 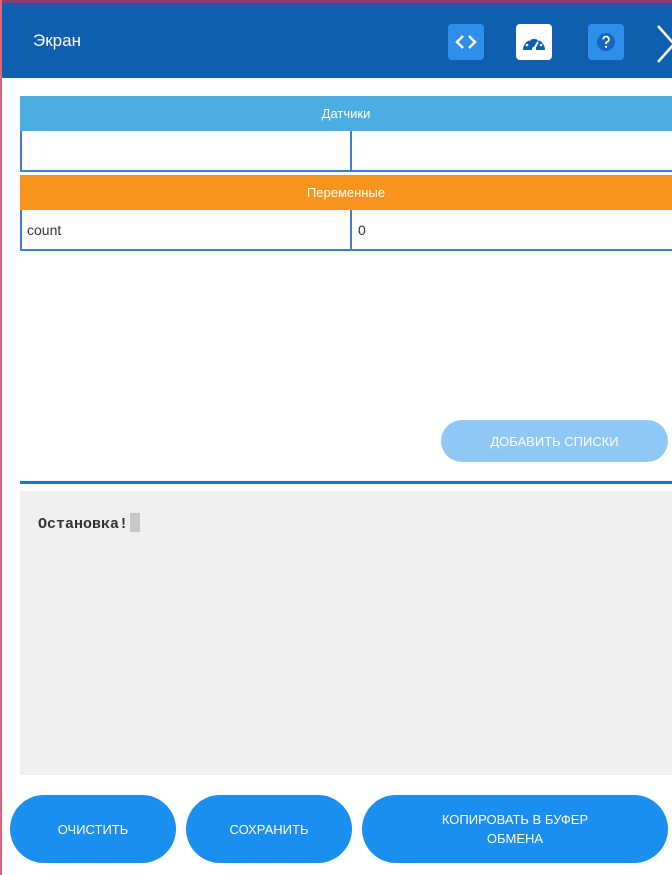 What do you see at coordinates (44, 229) in the screenshot?
I see `variable-name-cell: count` at bounding box center [44, 229].